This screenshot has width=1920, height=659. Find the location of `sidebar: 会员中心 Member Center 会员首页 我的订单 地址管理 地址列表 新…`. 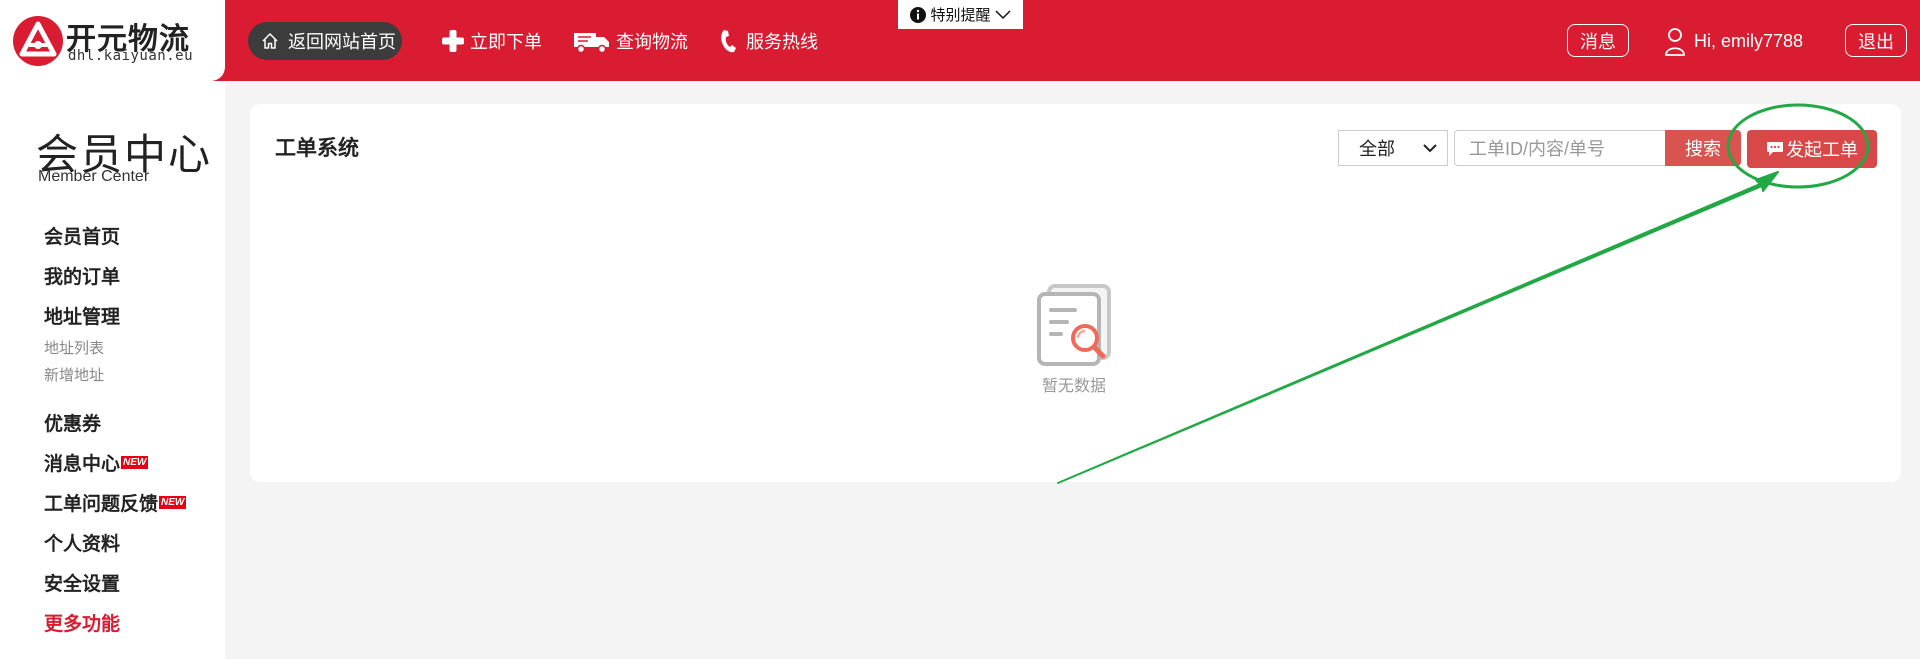

sidebar: 会员中心 Member Center 会员首页 我的订单 地址管理 地址列表 新… is located at coordinates (112, 370).